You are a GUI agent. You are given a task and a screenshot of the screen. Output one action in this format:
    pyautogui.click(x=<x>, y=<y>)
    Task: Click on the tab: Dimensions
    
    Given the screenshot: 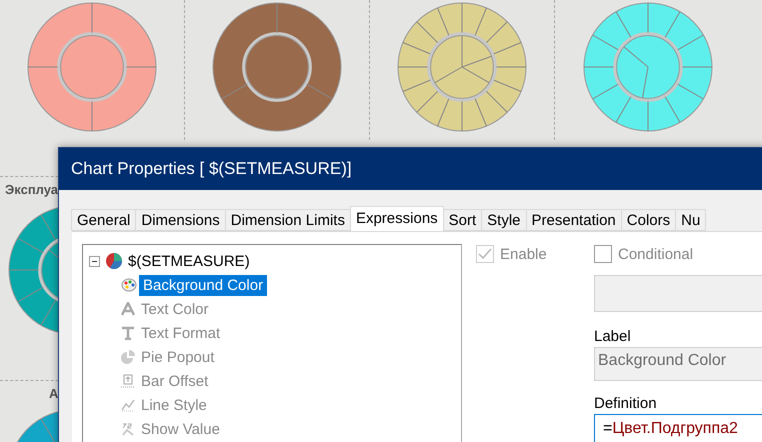 What is the action you would take?
    pyautogui.click(x=180, y=220)
    